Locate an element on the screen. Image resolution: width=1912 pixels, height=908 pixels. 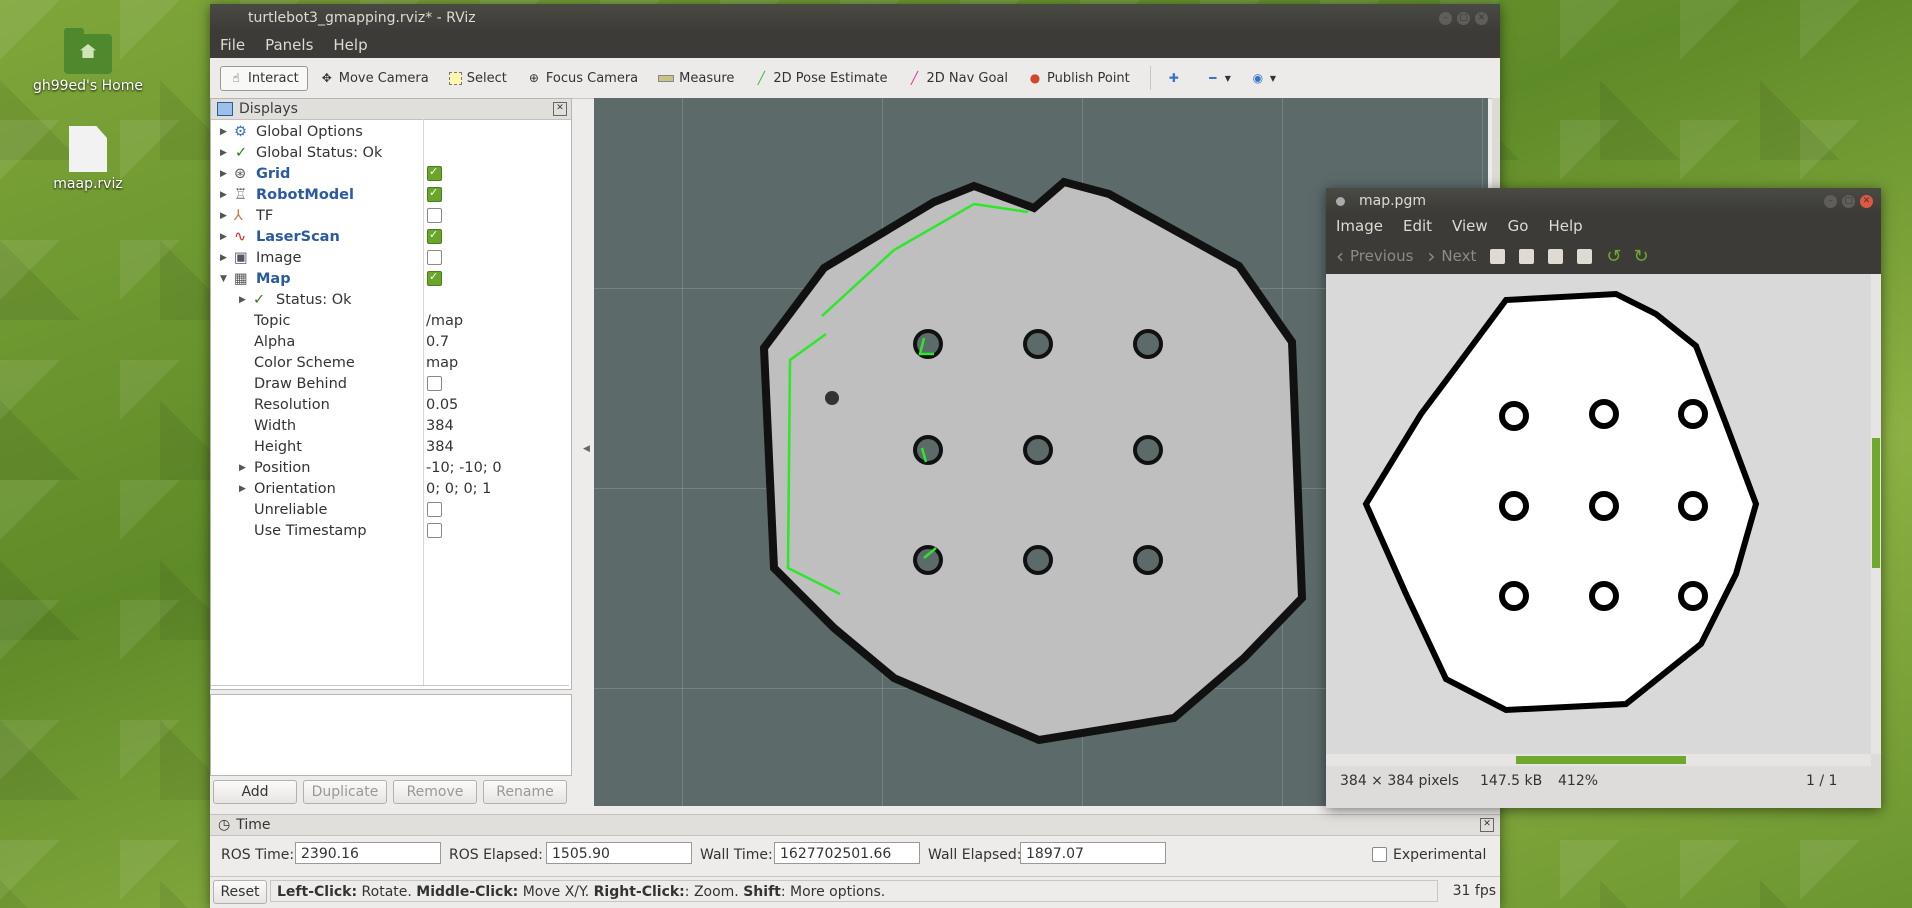
desktop-icon-file: maap.rviz is located at coordinates (88, 159).